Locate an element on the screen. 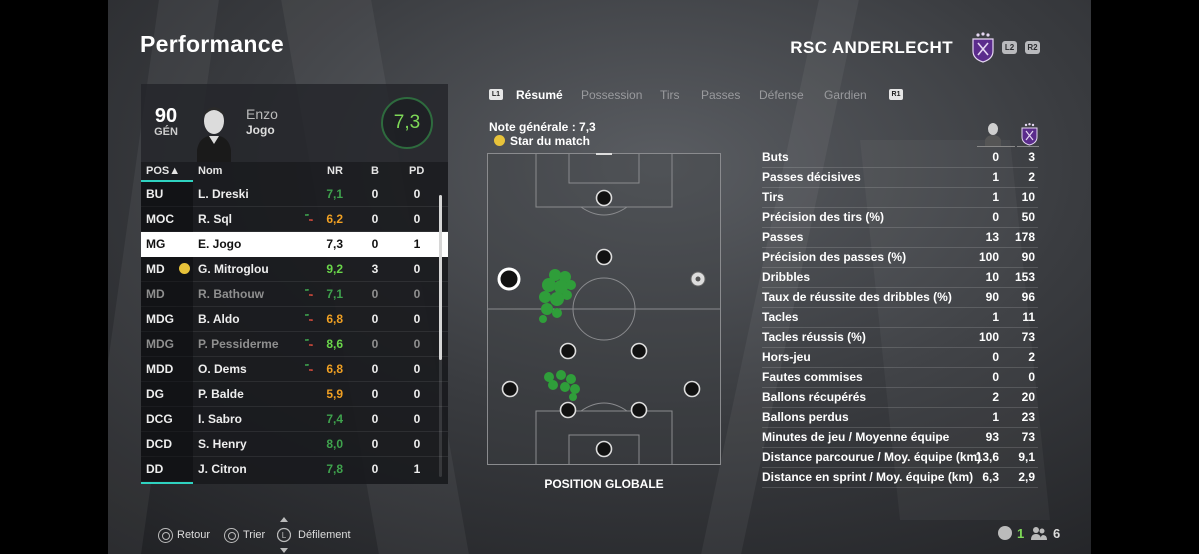  table-row: MG E. Jogo 7,3 0 1 is located at coordinates (294, 244).